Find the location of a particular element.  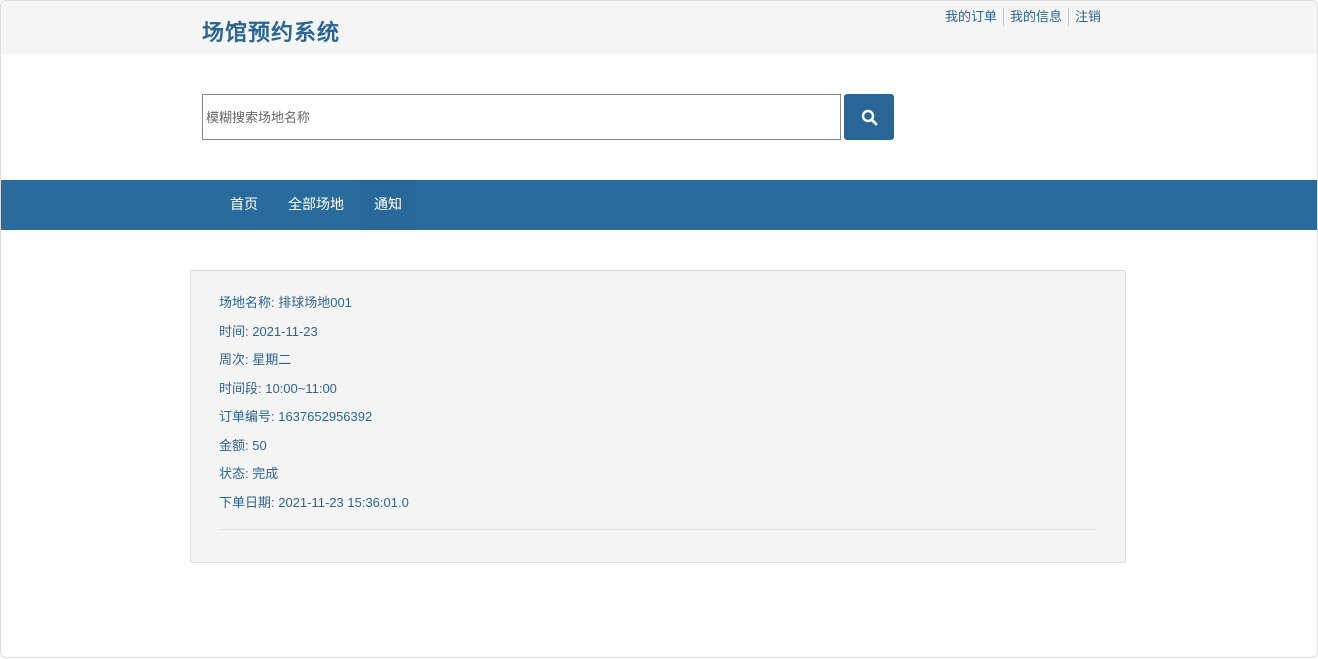

order-status: 状态: 完成 is located at coordinates (249, 473).